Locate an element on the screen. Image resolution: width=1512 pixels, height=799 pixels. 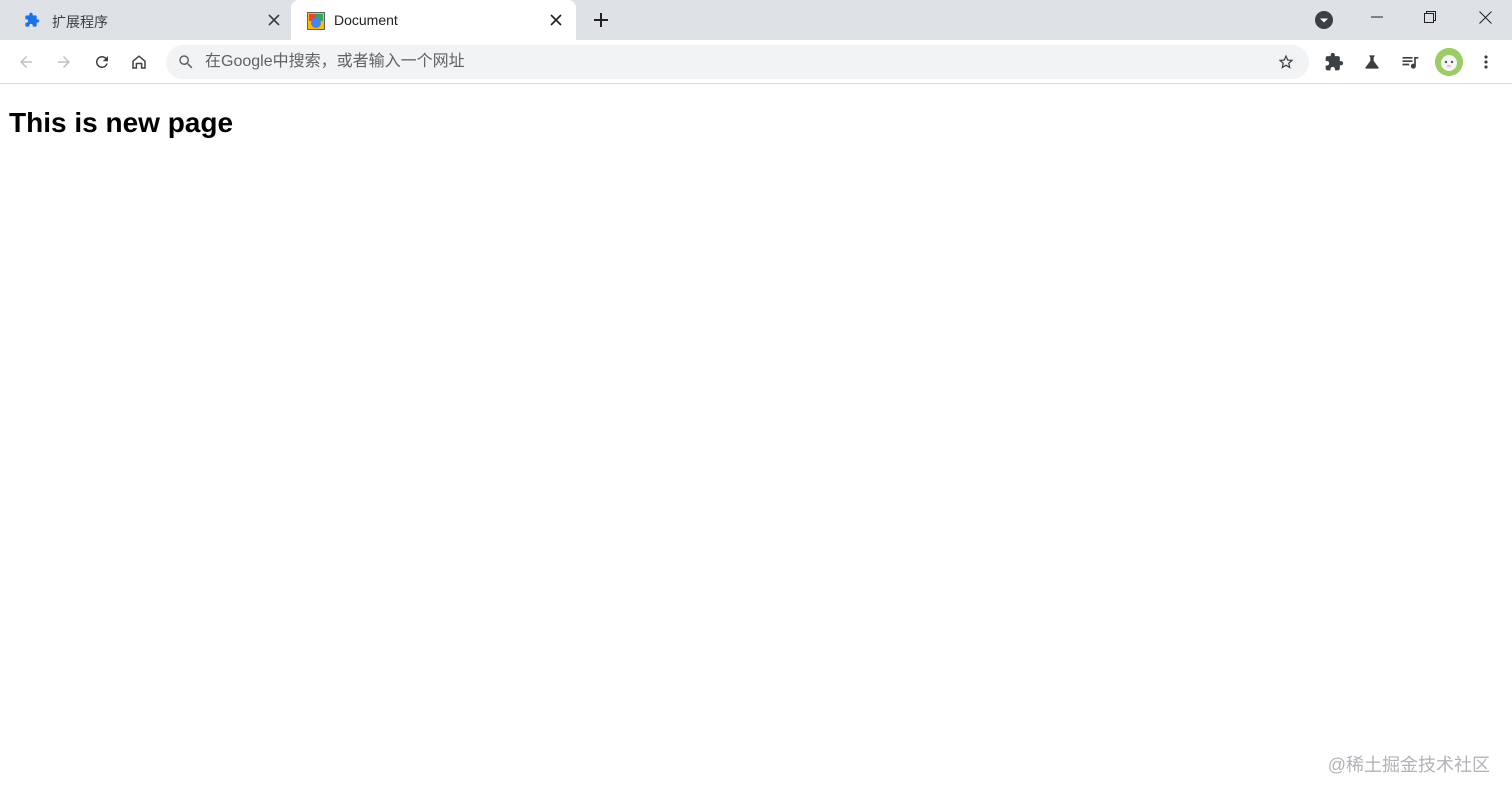
document-favicon-icon is located at coordinates (316, 21).